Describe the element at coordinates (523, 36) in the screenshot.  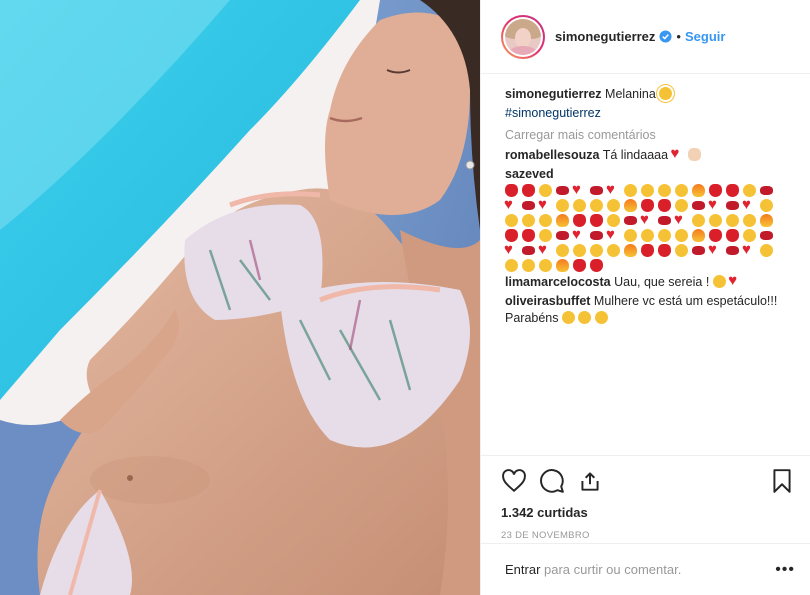
I see `avatar` at that location.